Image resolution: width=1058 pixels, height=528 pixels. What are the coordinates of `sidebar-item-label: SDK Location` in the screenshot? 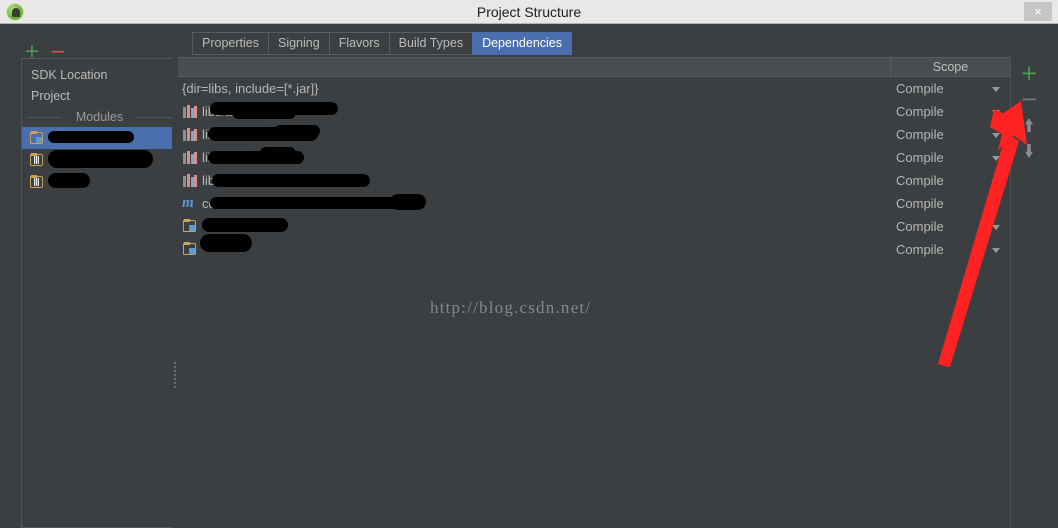 It's located at (69, 75).